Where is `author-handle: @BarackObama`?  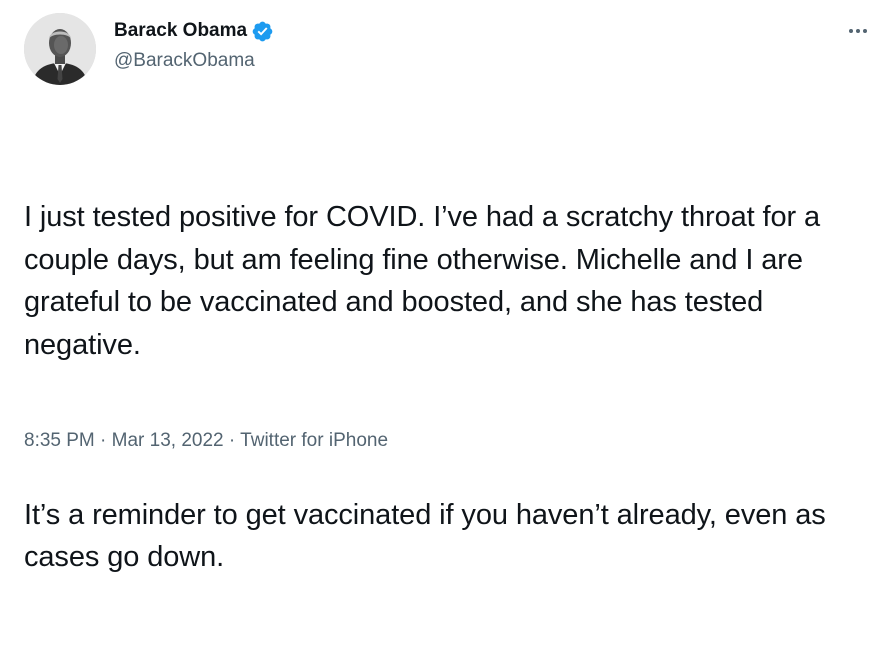
author-handle: @BarackObama is located at coordinates (184, 61).